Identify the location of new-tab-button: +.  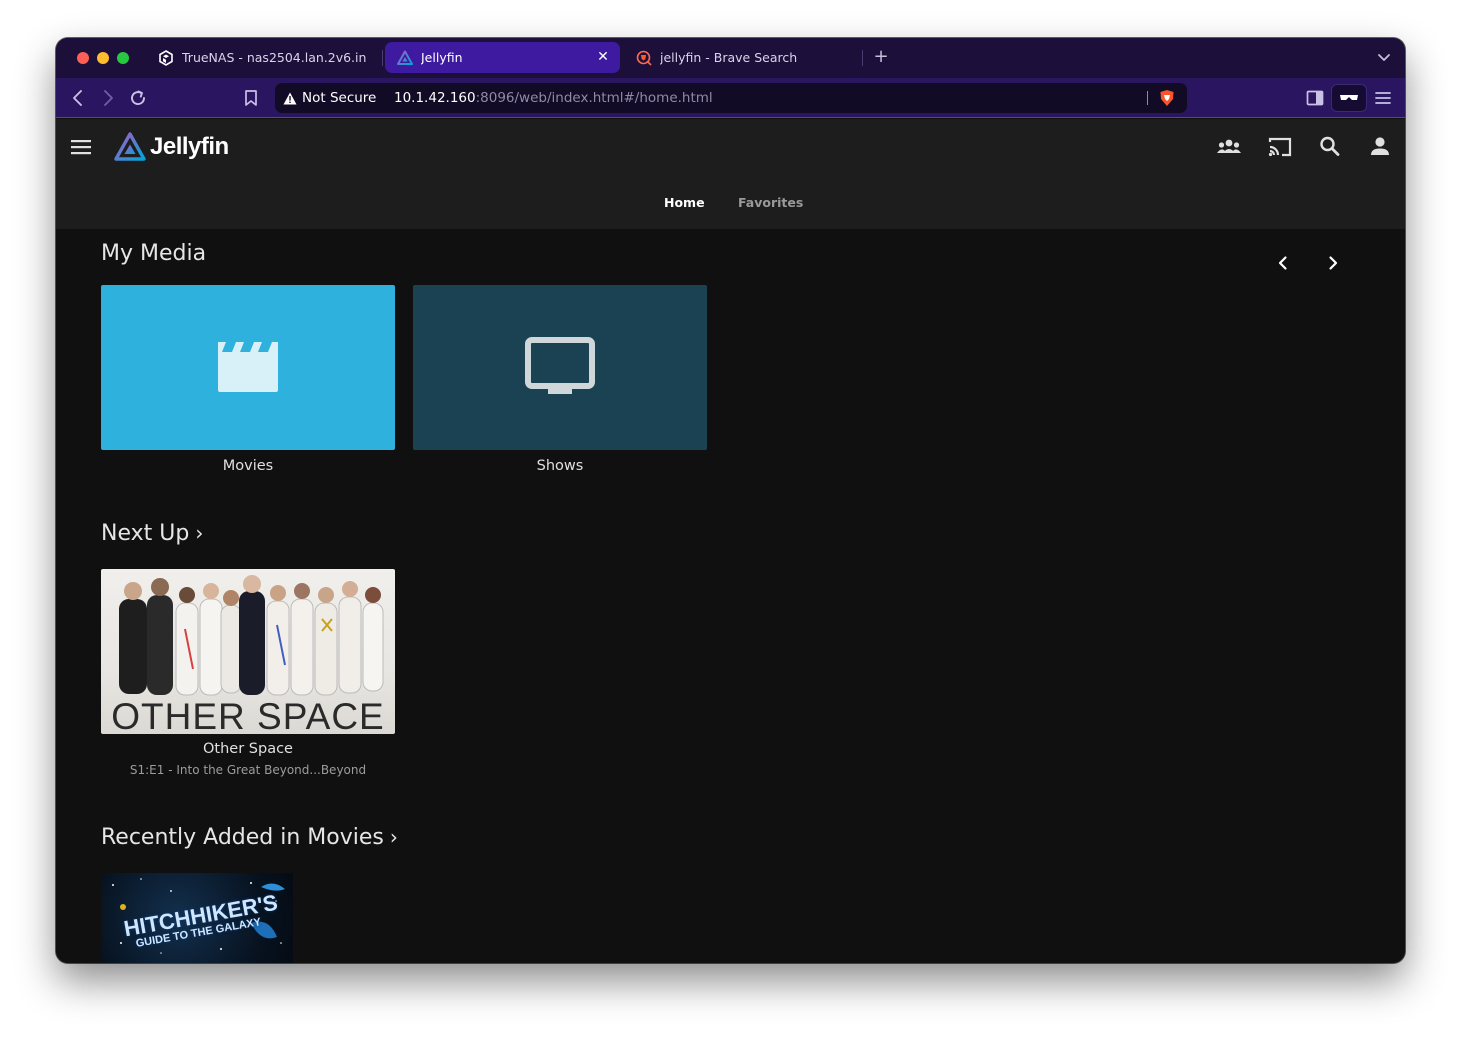
(881, 57).